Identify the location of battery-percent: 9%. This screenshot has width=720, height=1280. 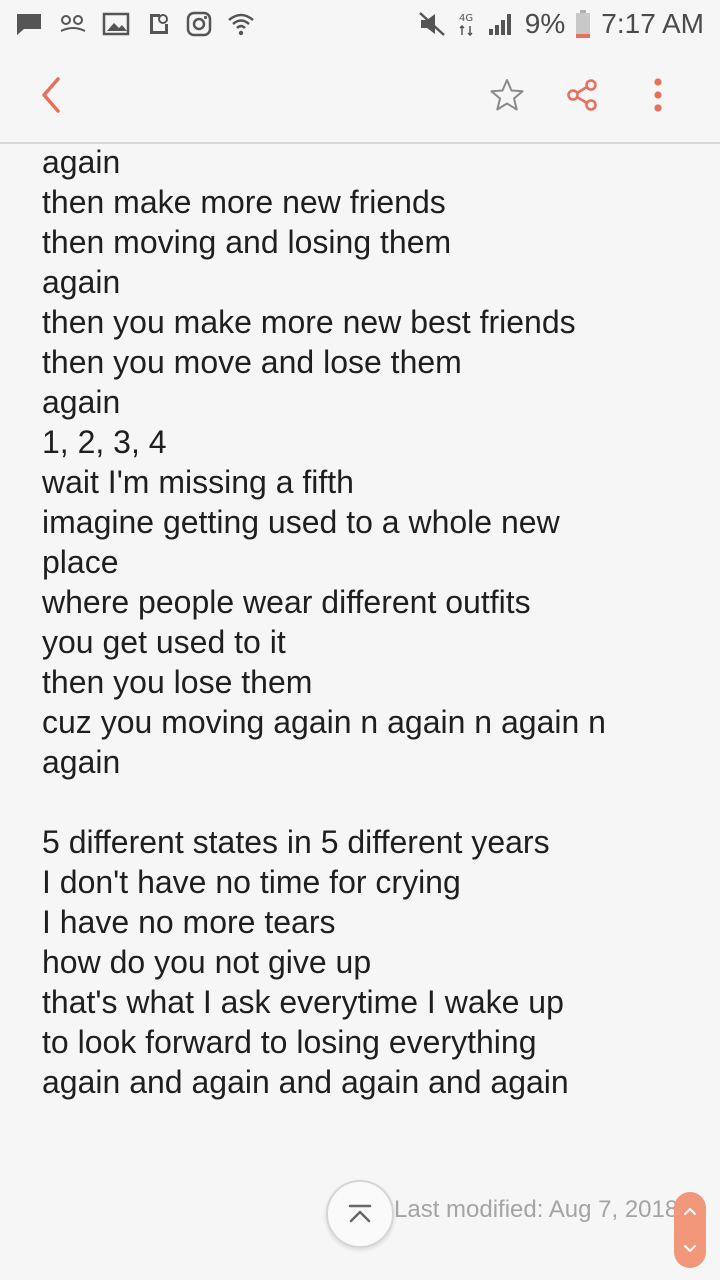
(545, 23).